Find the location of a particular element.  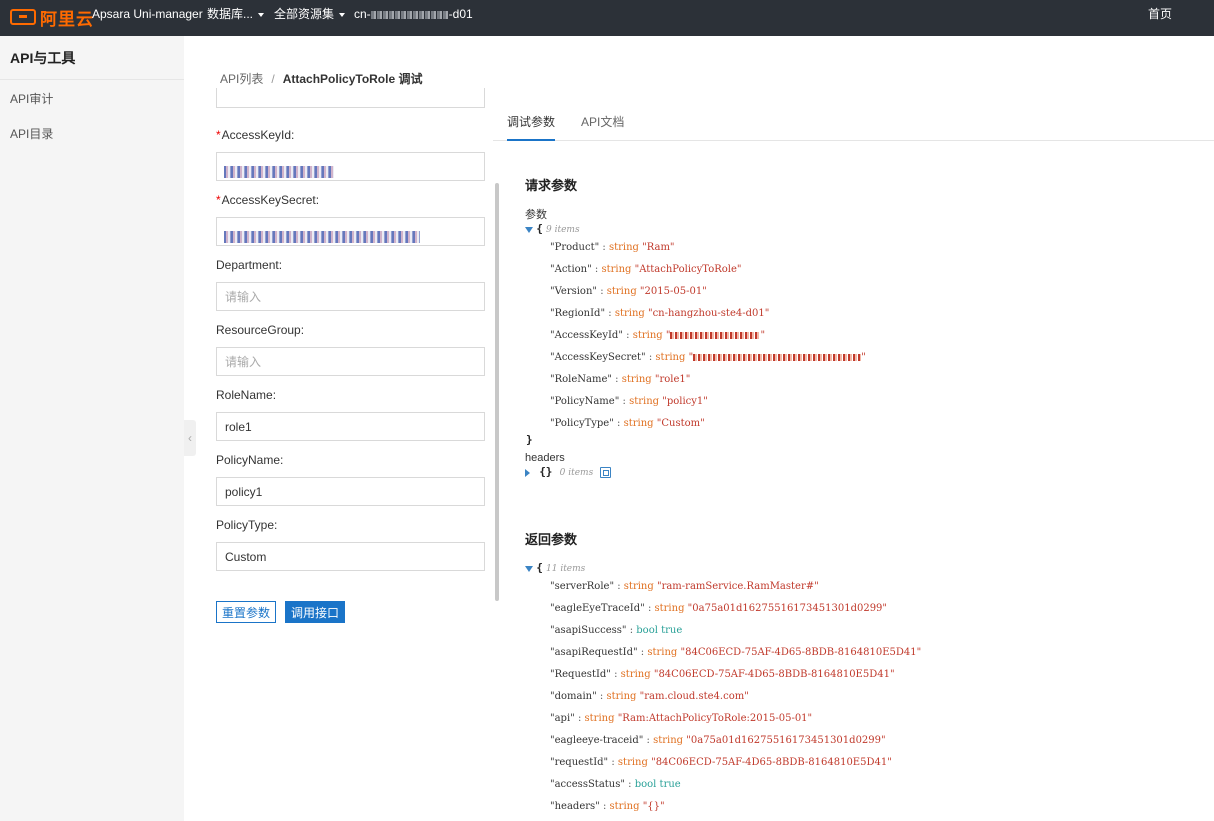

json-row: "asapiSuccess" : bool true is located at coordinates (616, 630).